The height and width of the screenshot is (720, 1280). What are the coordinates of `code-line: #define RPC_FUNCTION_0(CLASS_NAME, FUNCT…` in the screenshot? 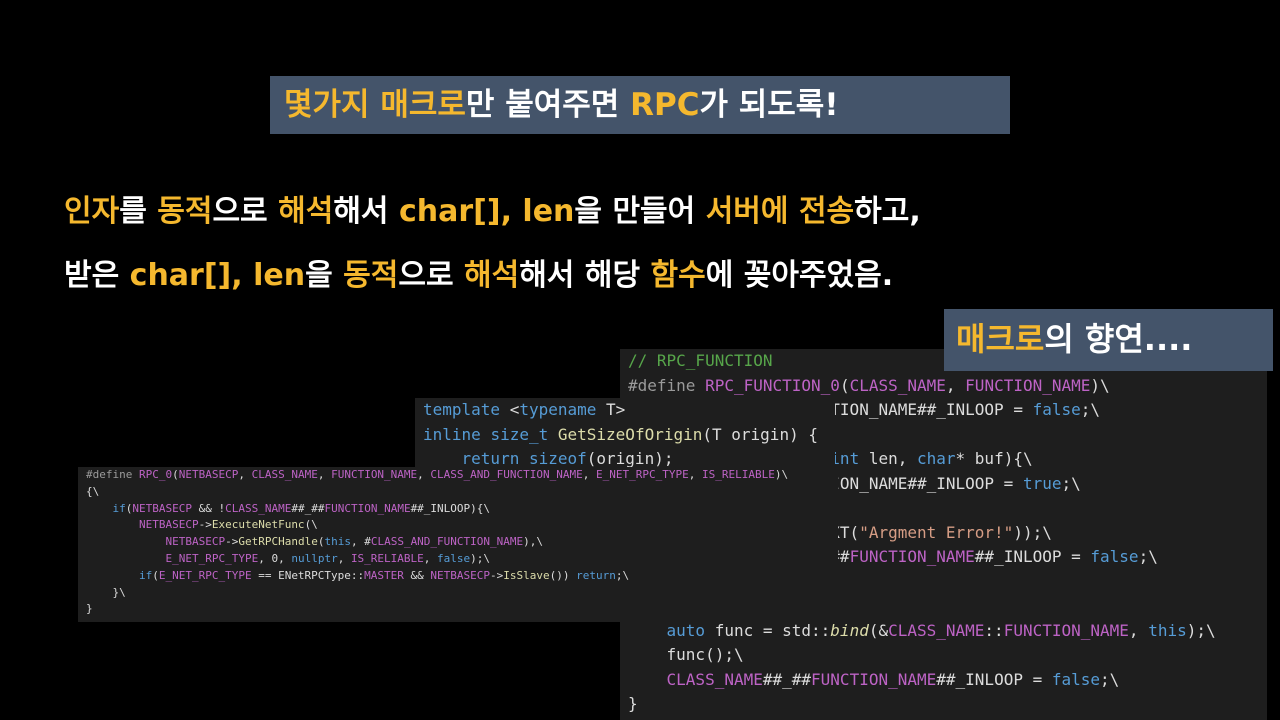 It's located at (869, 385).